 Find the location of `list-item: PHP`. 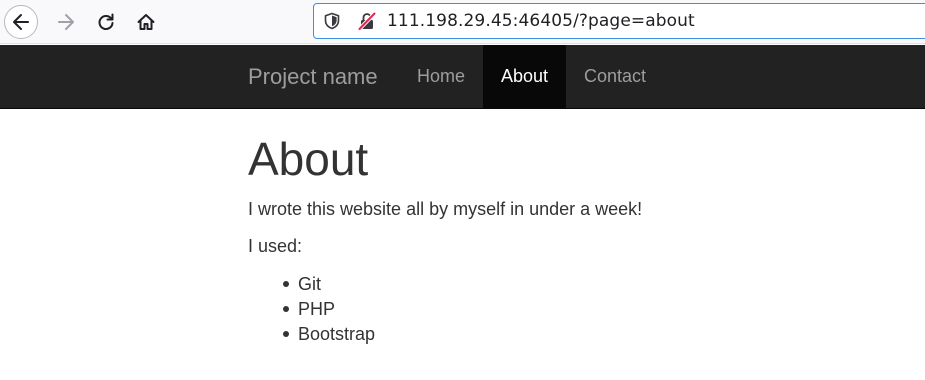

list-item: PHP is located at coordinates (328, 309).